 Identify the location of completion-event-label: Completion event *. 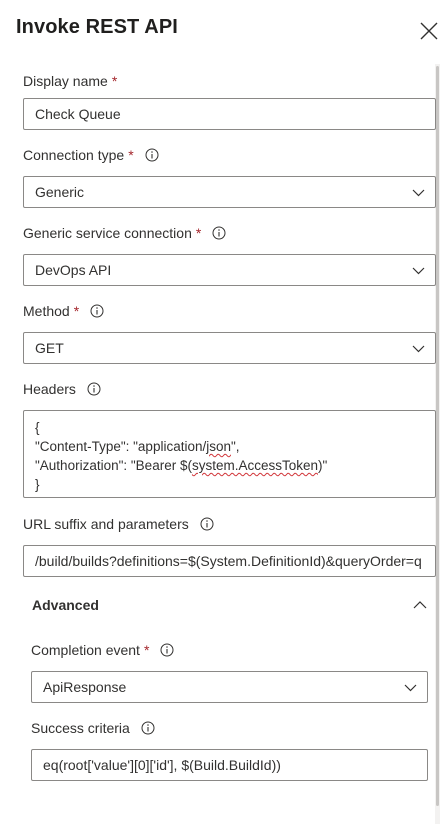
(102, 650).